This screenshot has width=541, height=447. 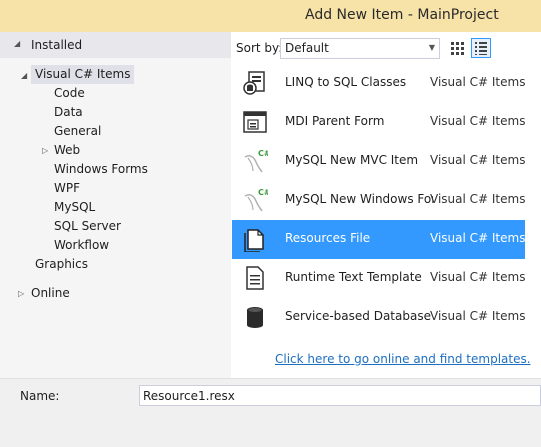 I want to click on tree-item-sql-server: SQL Server, so click(x=87, y=226).